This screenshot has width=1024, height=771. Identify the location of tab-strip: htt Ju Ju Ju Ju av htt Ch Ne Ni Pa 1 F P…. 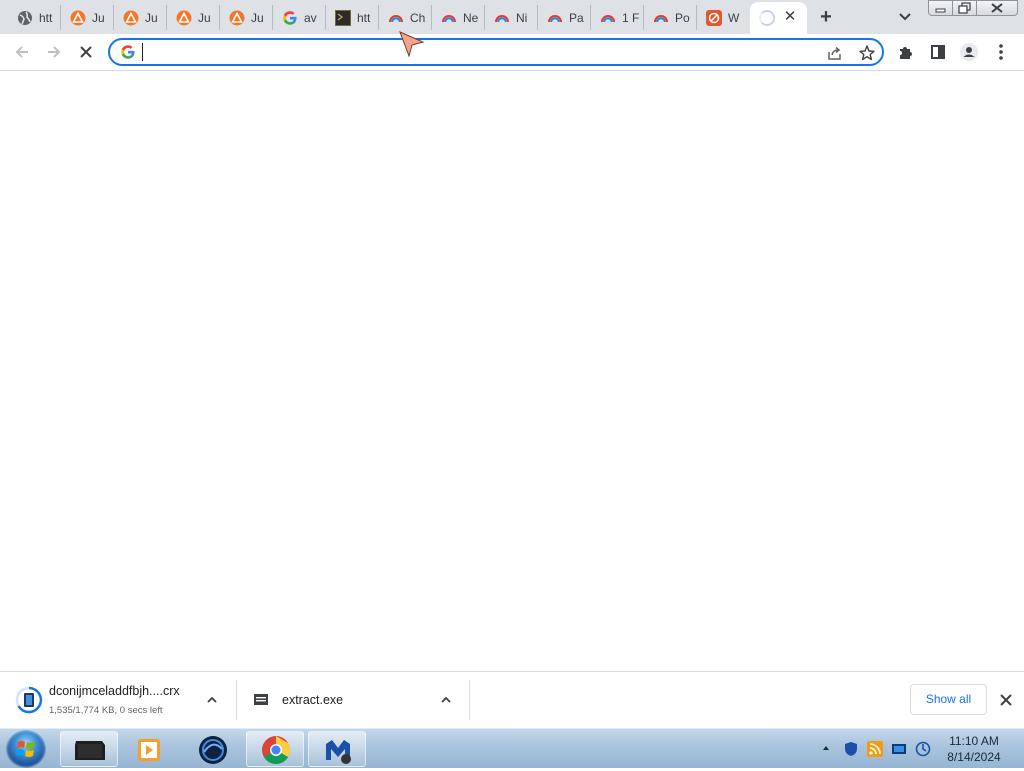
(512, 17).